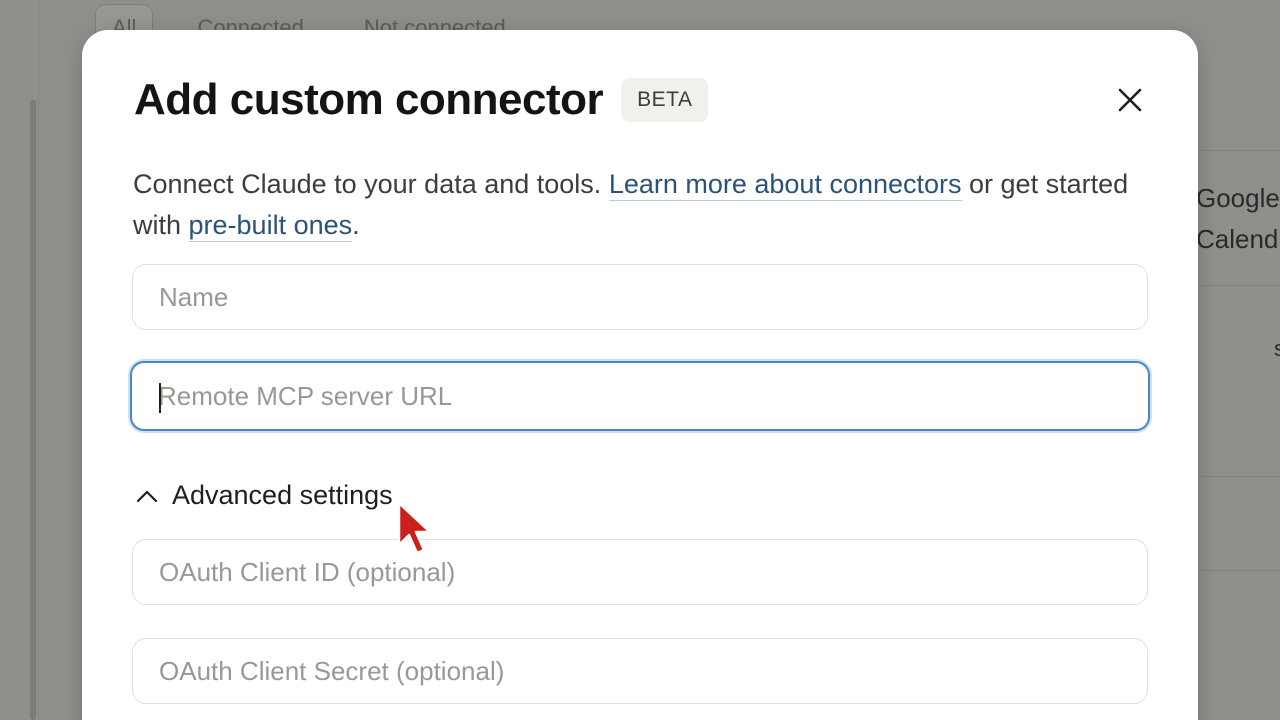  I want to click on pre-built-link: pre-built ones, so click(270, 226).